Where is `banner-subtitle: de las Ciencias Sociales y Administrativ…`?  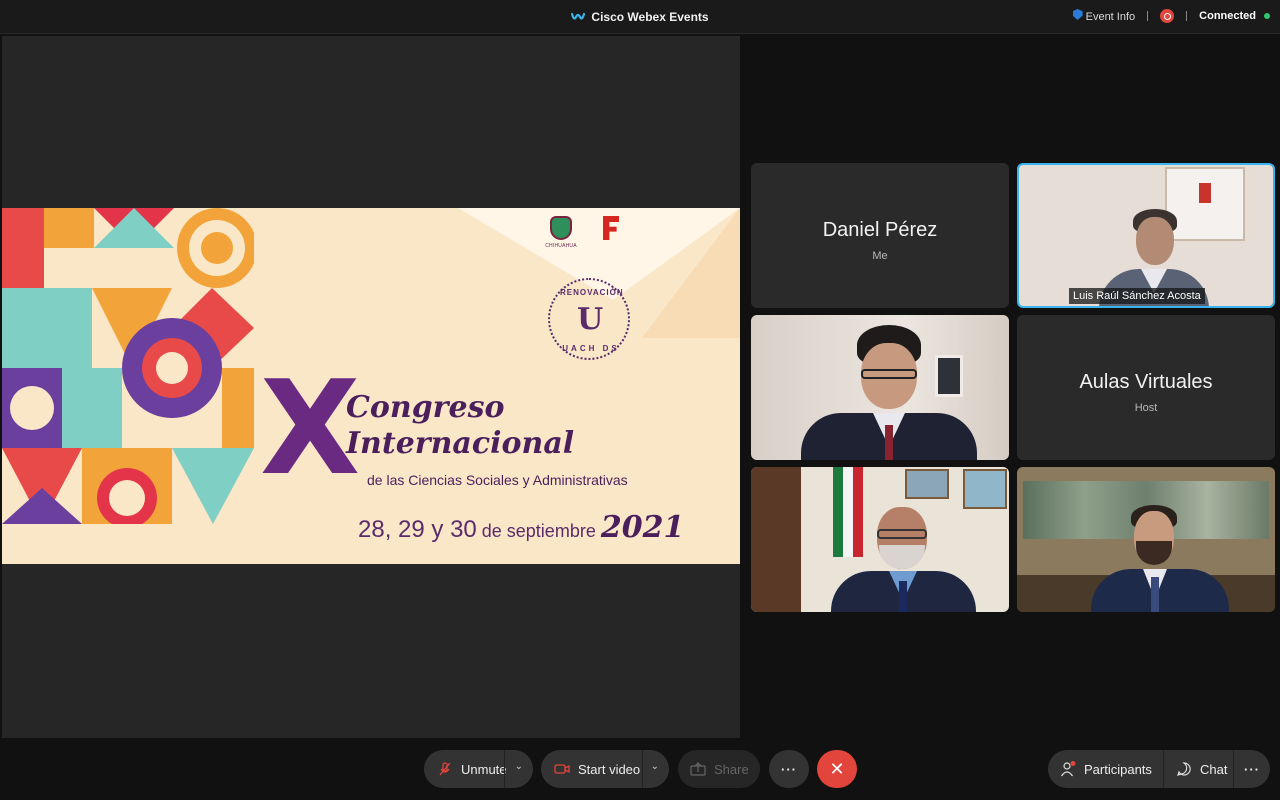
banner-subtitle: de las Ciencias Sociales y Administrativ… is located at coordinates (497, 480).